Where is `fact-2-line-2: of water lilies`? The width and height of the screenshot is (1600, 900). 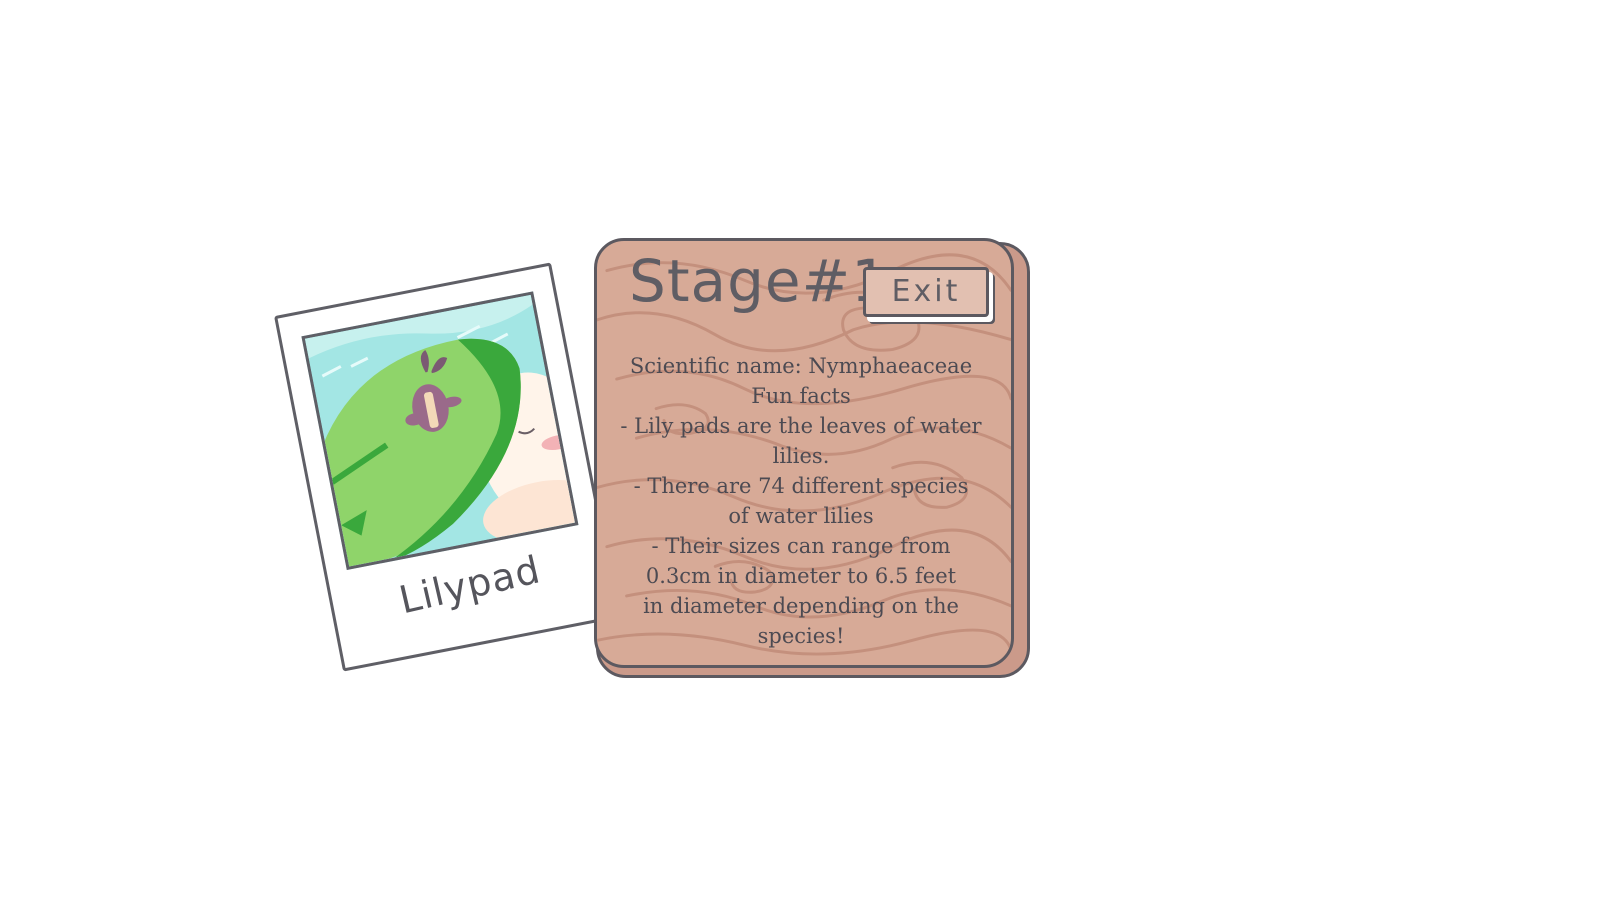 fact-2-line-2: of water lilies is located at coordinates (801, 516).